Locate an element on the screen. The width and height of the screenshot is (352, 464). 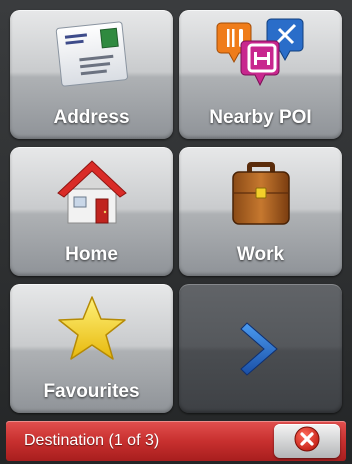
house-icon is located at coordinates (91, 192).